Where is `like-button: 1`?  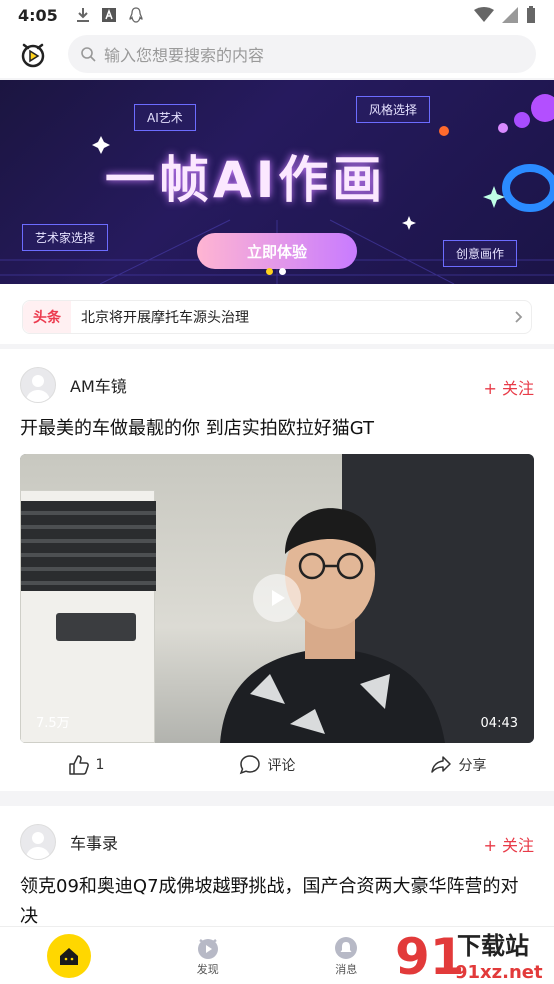 like-button: 1 is located at coordinates (86, 765).